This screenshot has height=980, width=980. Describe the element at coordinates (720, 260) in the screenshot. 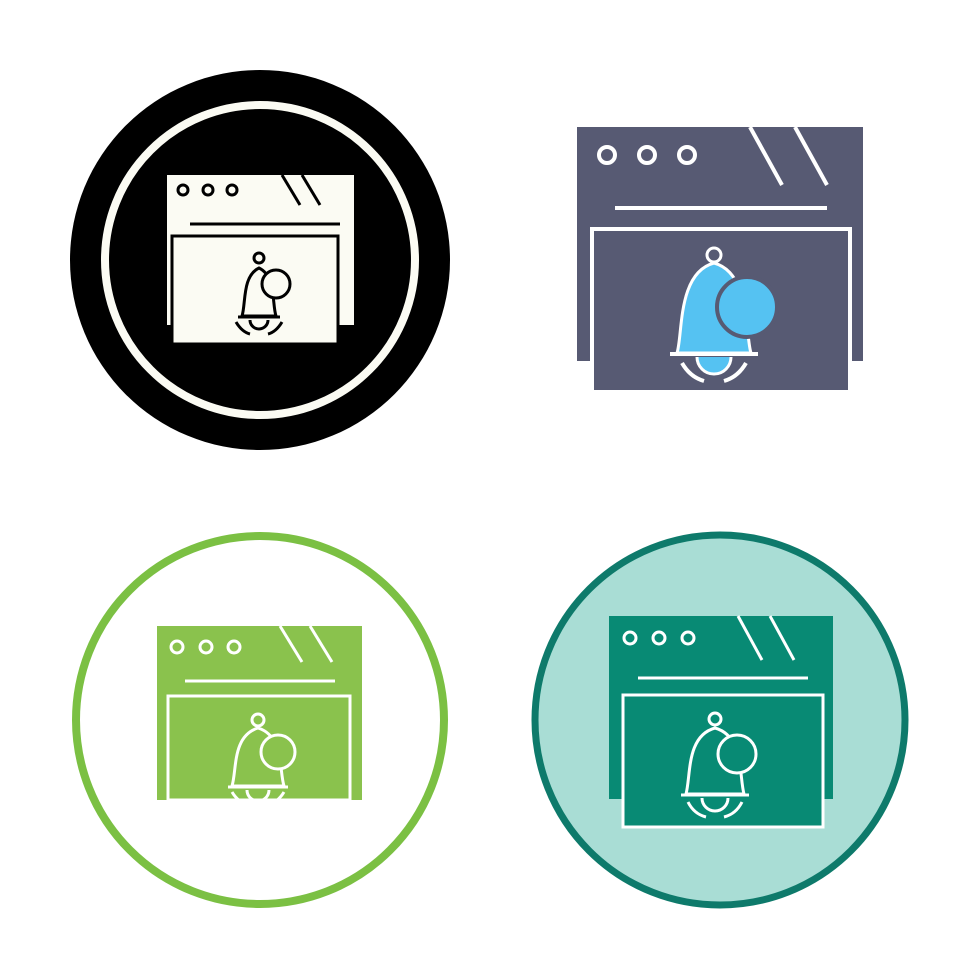

I see `browser-notification-flat-icon` at that location.